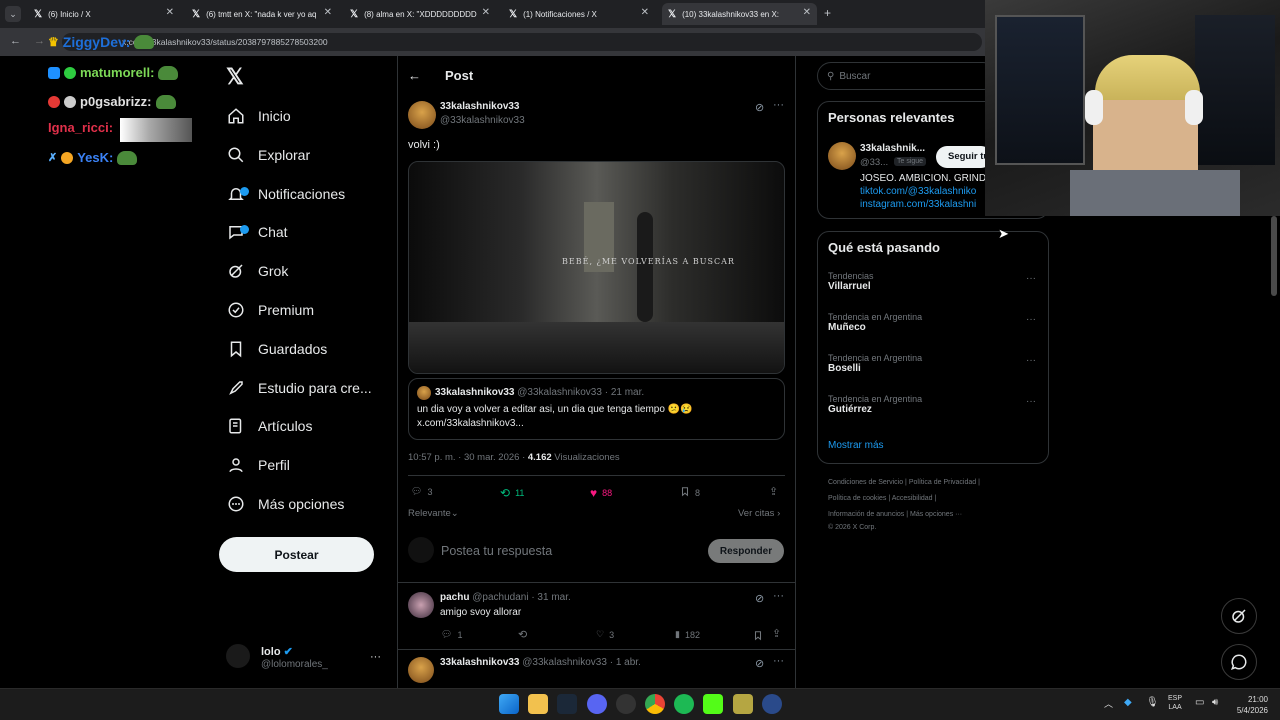 The width and height of the screenshot is (1280, 720). What do you see at coordinates (743, 704) in the screenshot?
I see `minecraft-icon` at bounding box center [743, 704].